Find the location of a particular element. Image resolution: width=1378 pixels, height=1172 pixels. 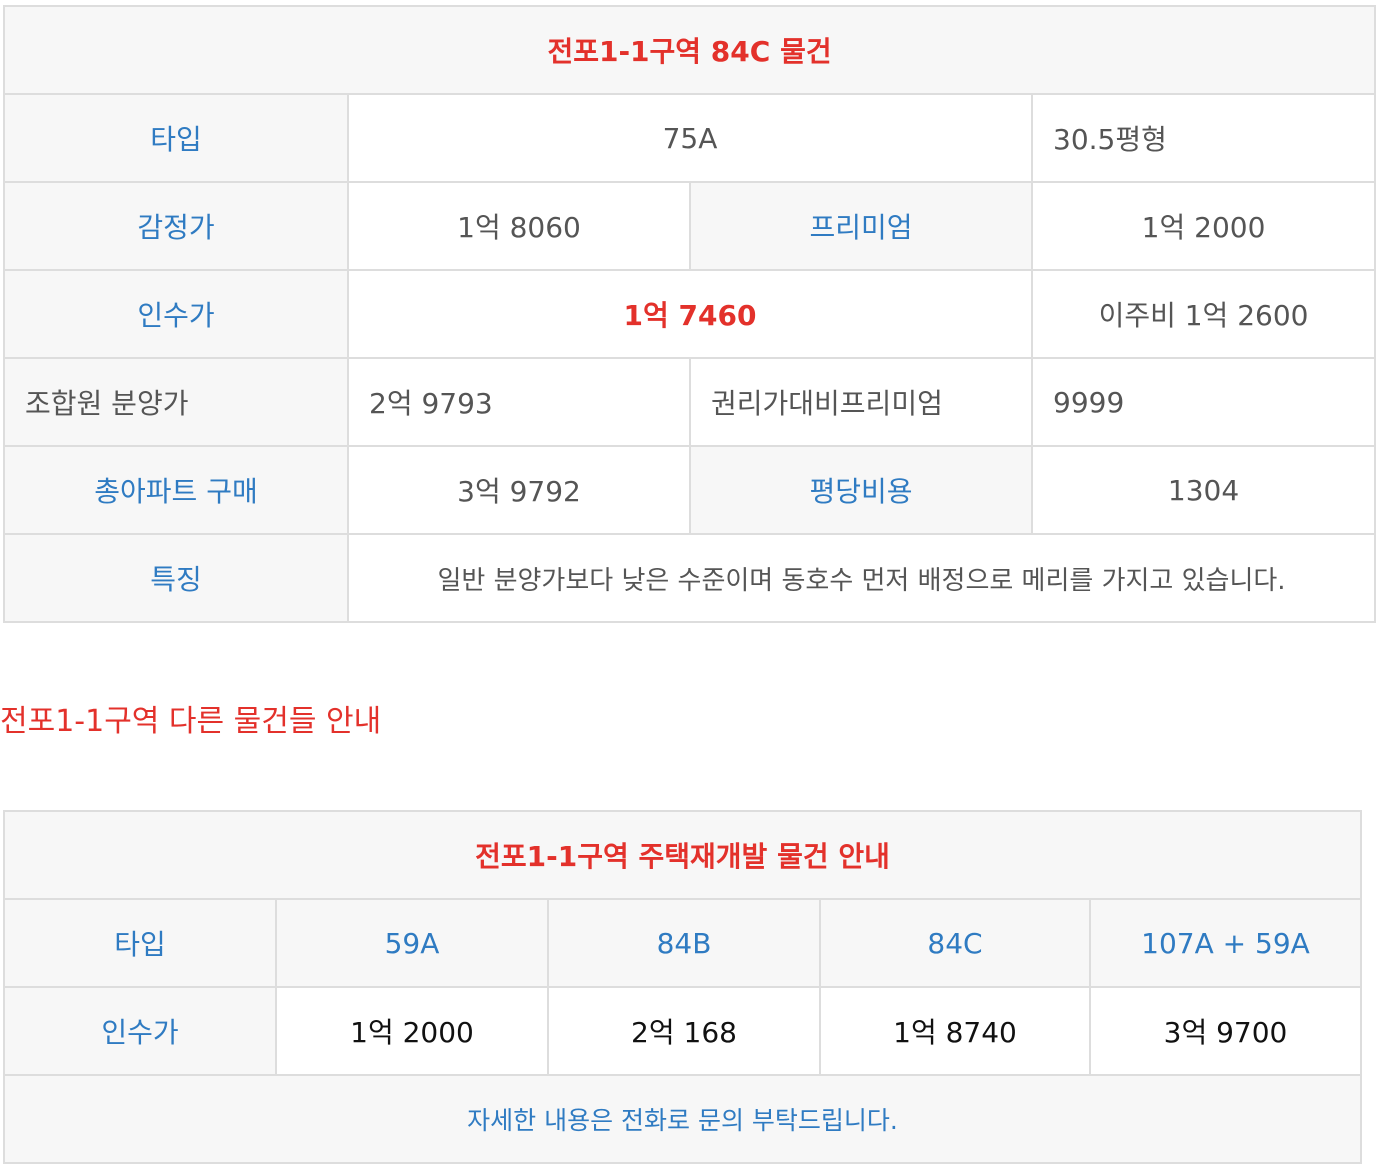

total-value: 3억 9792 is located at coordinates (519, 490).